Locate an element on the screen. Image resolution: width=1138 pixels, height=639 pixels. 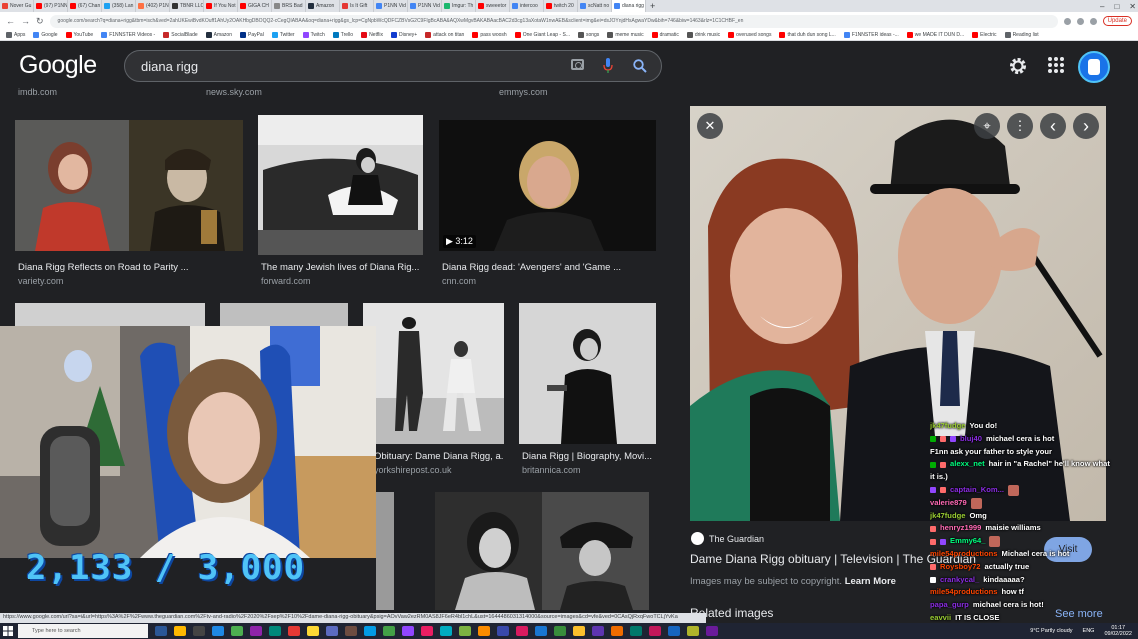
close-window-button: ✕ is located at coordinates (1132, 6).